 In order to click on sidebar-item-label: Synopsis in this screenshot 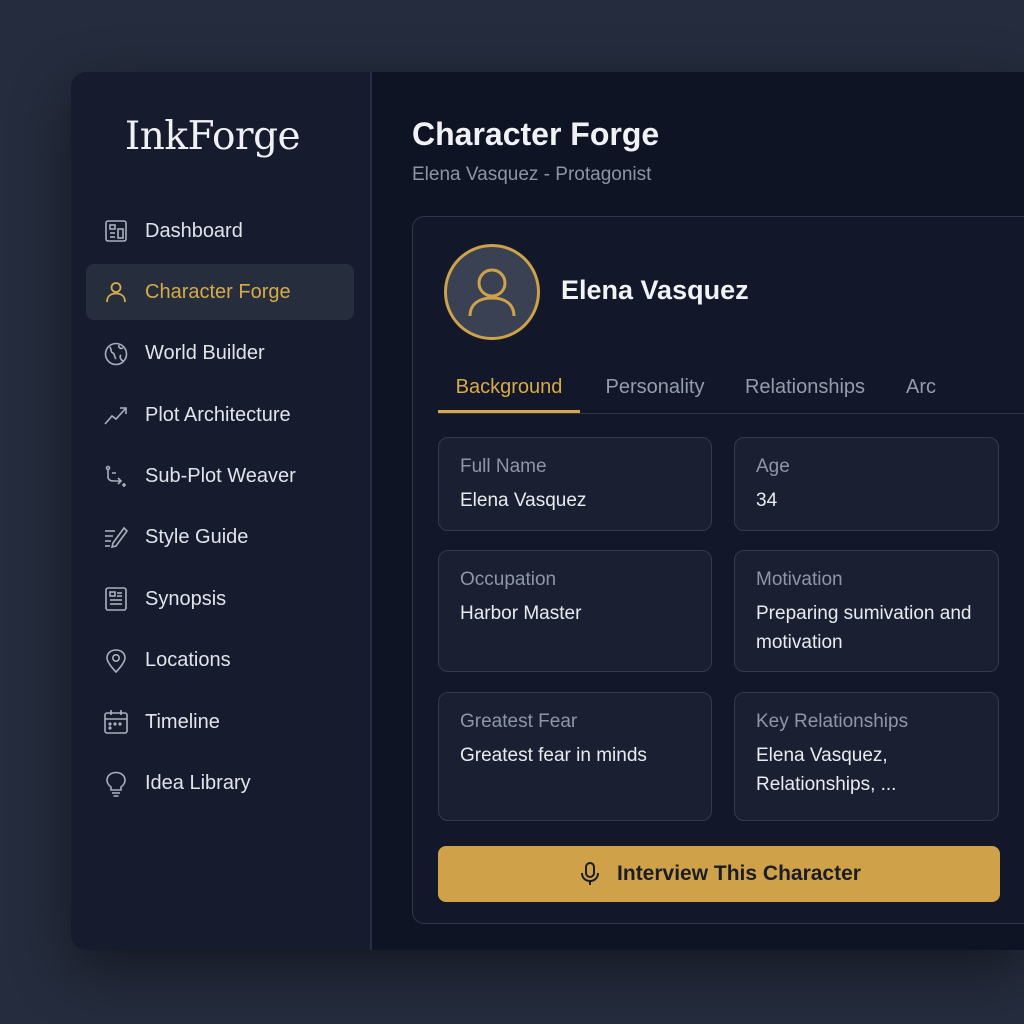, I will do `click(186, 598)`.